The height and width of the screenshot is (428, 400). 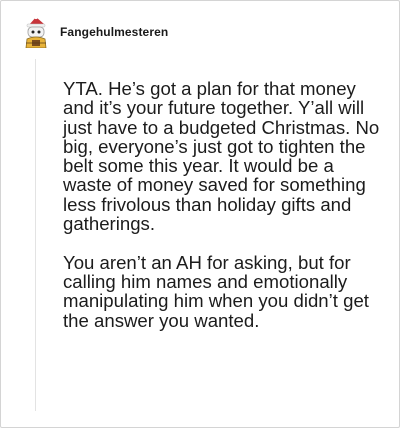 What do you see at coordinates (114, 32) in the screenshot?
I see `comment-username: Fangehulmesteren` at bounding box center [114, 32].